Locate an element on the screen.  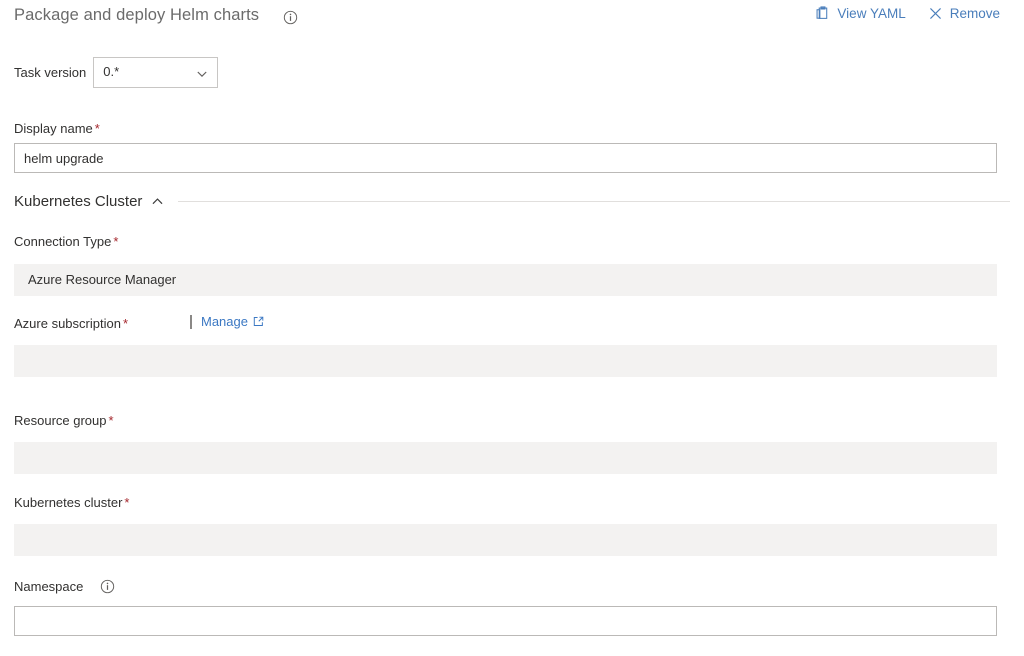
task-version-label: Task version is located at coordinates (50, 72).